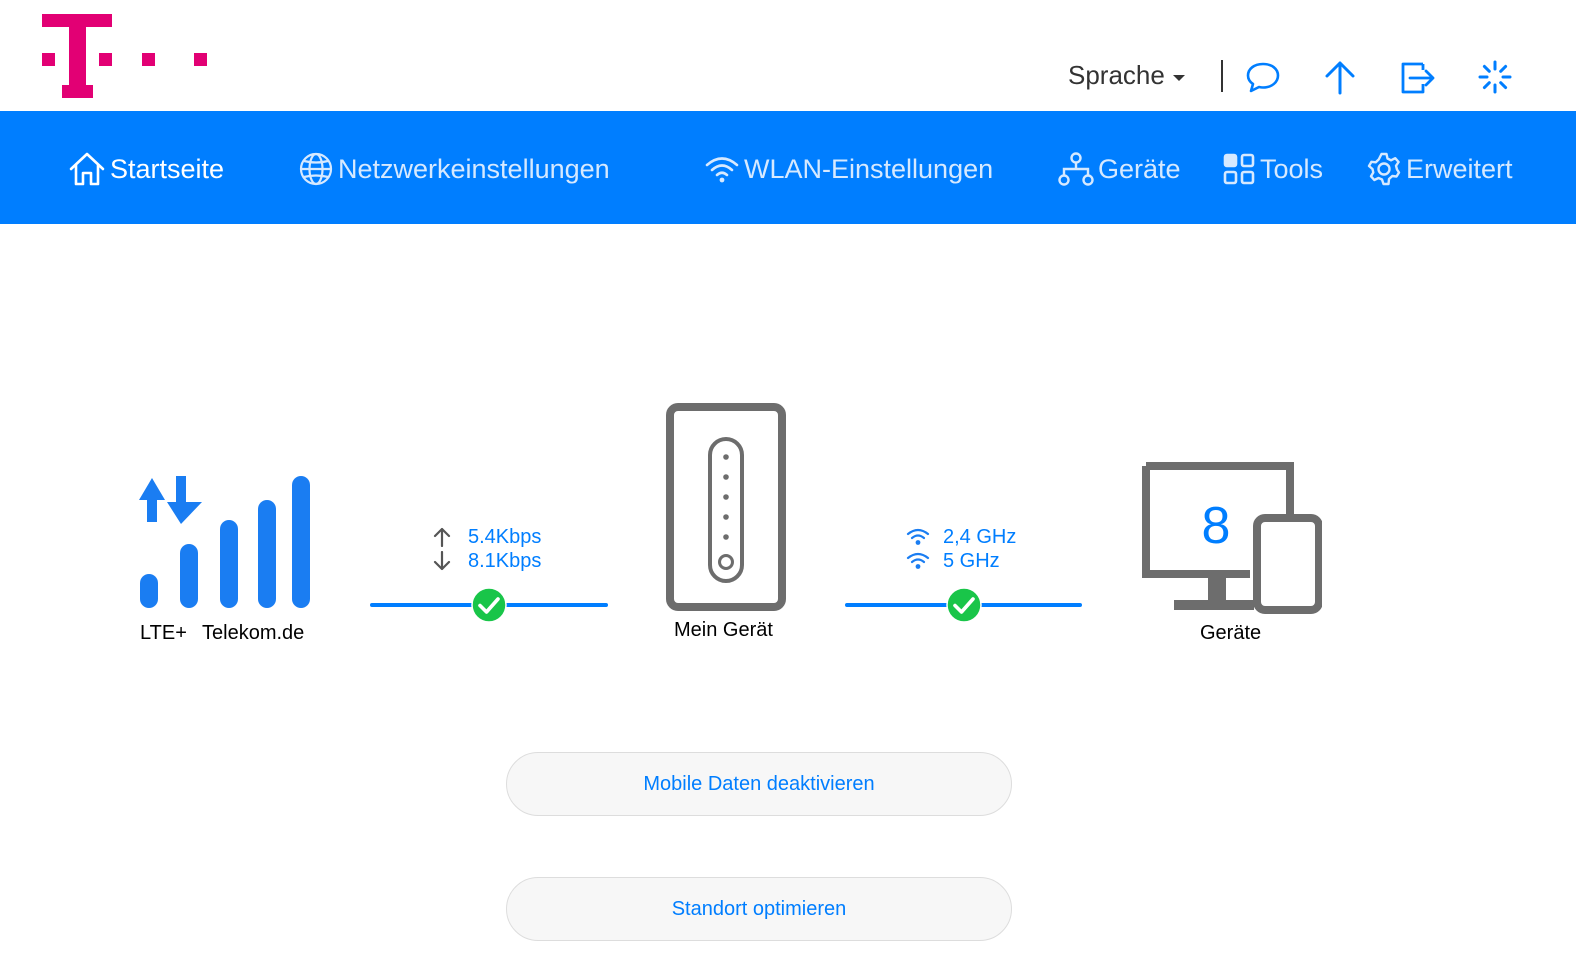 The width and height of the screenshot is (1576, 975). I want to click on globe-icon, so click(316, 169).